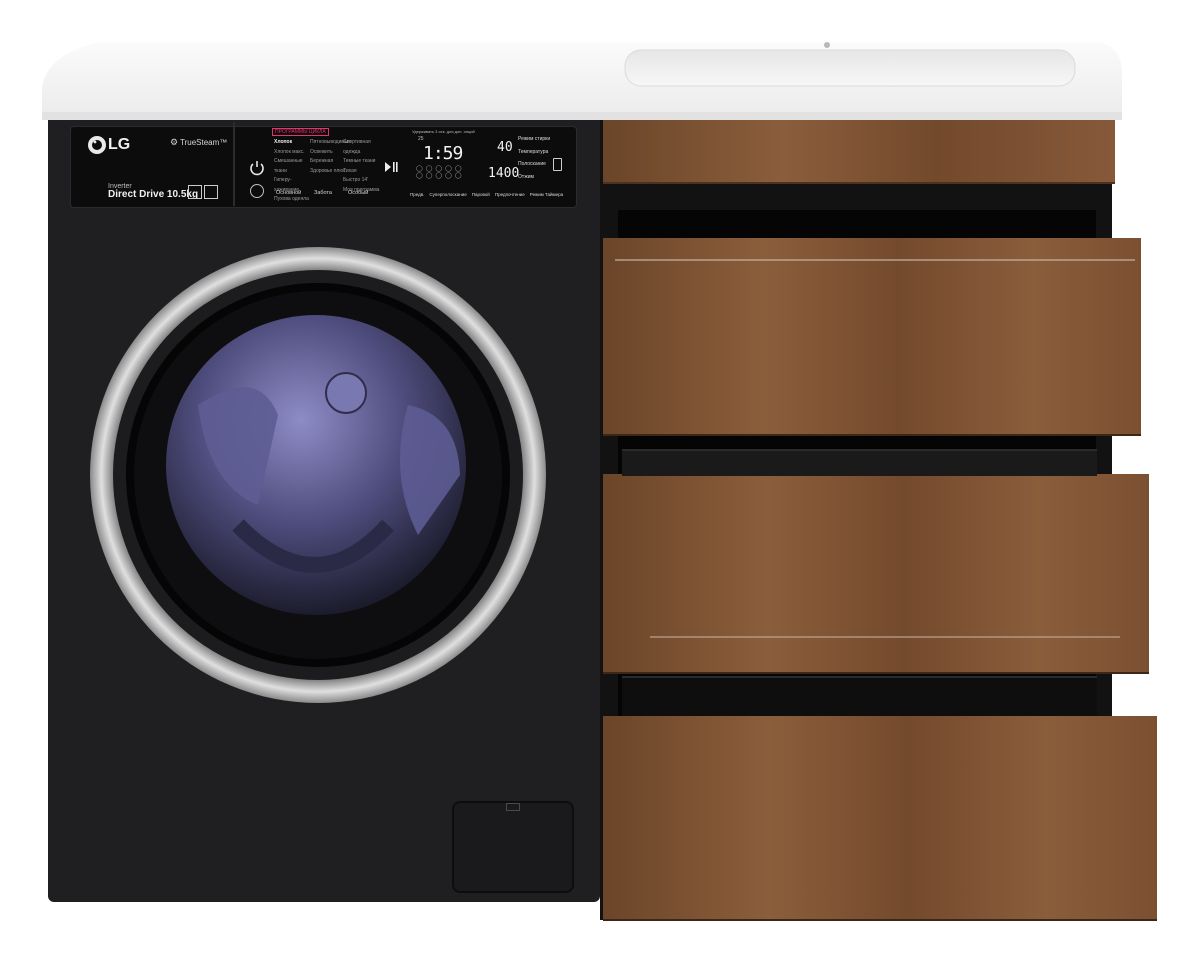  I want to click on play-pause-icon, so click(391, 167).